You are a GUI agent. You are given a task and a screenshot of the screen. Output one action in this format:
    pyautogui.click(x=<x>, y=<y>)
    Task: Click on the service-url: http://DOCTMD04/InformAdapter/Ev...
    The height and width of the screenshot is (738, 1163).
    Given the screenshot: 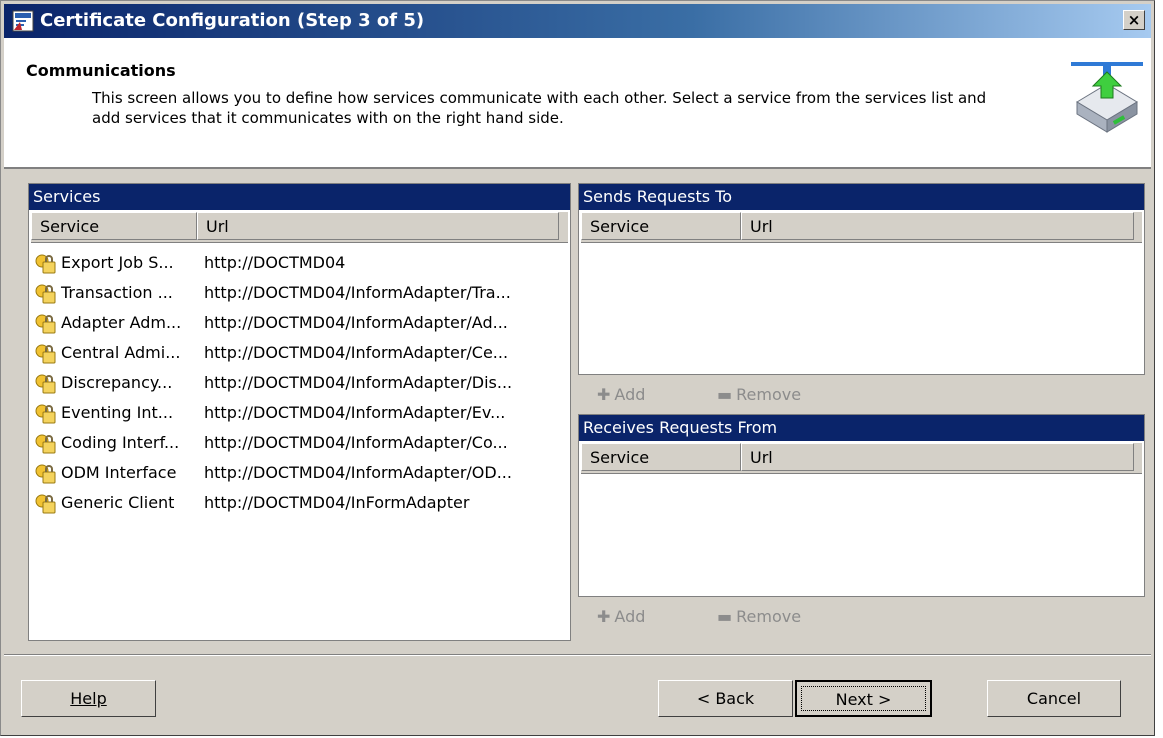 What is the action you would take?
    pyautogui.click(x=355, y=412)
    